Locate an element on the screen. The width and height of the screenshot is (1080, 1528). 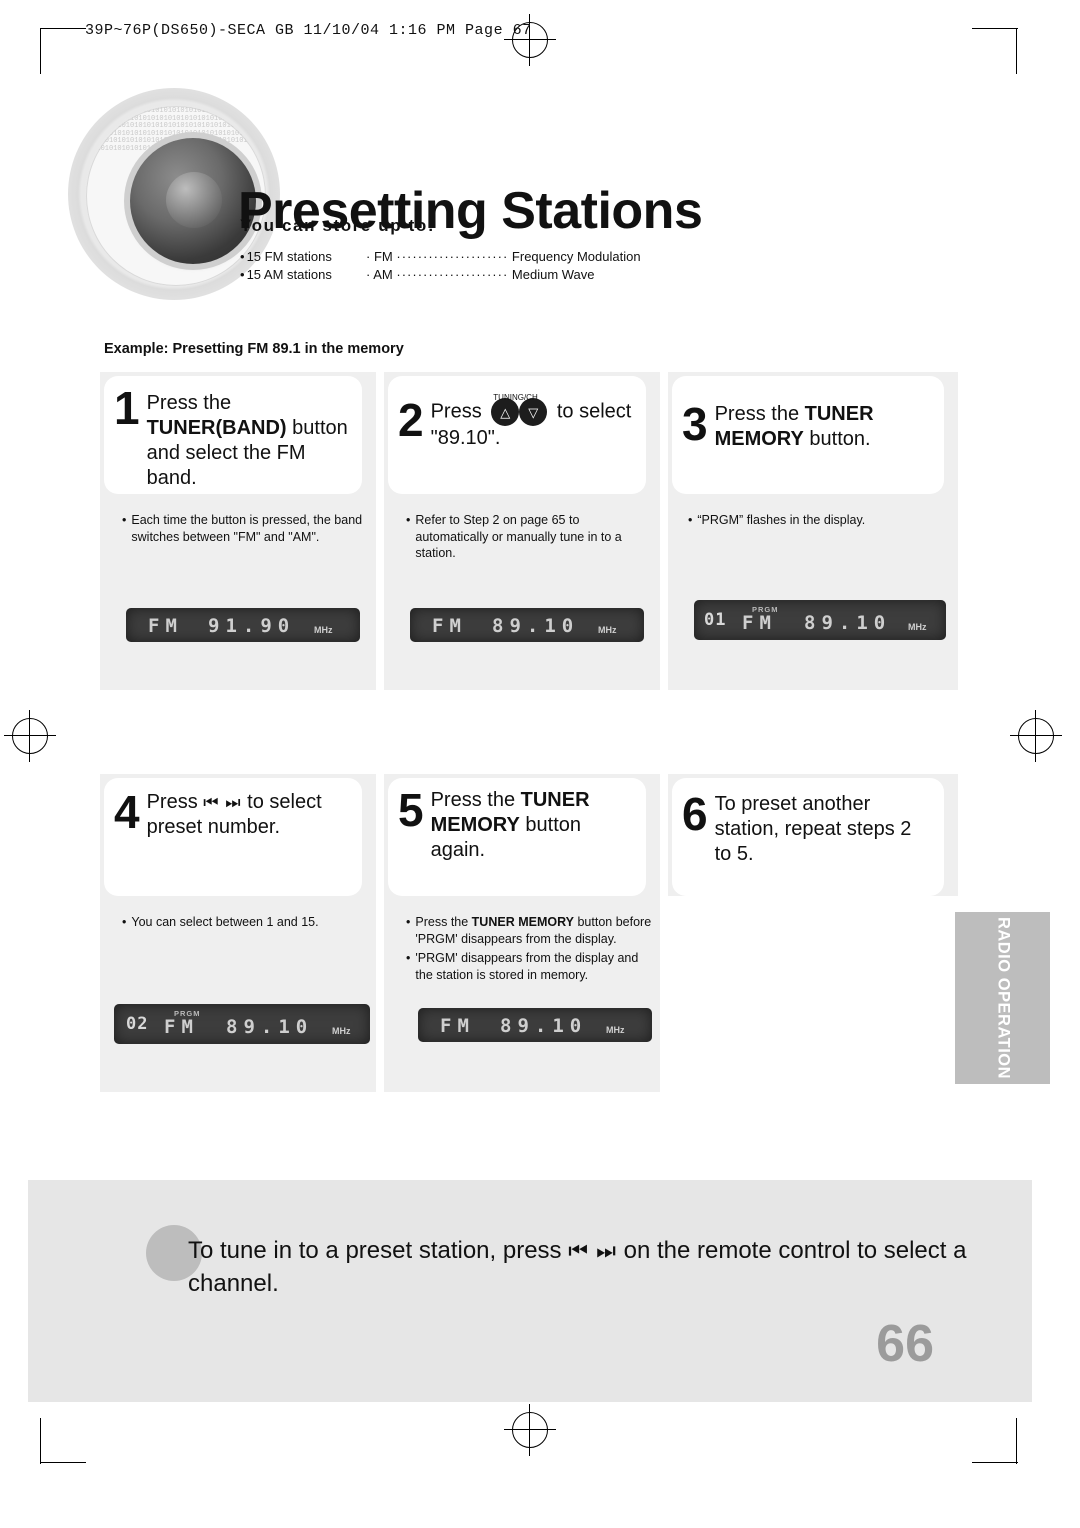
note-text-before: To tune in to a preset station, press is located at coordinates (375, 1250).